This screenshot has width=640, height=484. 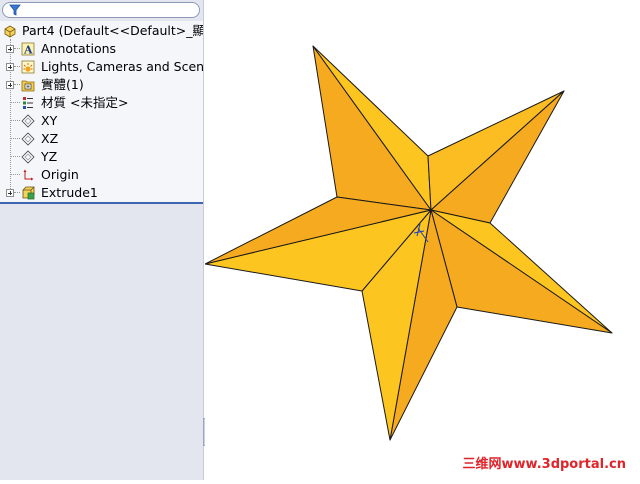 What do you see at coordinates (62, 84) in the screenshot?
I see `tree-item-label: 實體(1)` at bounding box center [62, 84].